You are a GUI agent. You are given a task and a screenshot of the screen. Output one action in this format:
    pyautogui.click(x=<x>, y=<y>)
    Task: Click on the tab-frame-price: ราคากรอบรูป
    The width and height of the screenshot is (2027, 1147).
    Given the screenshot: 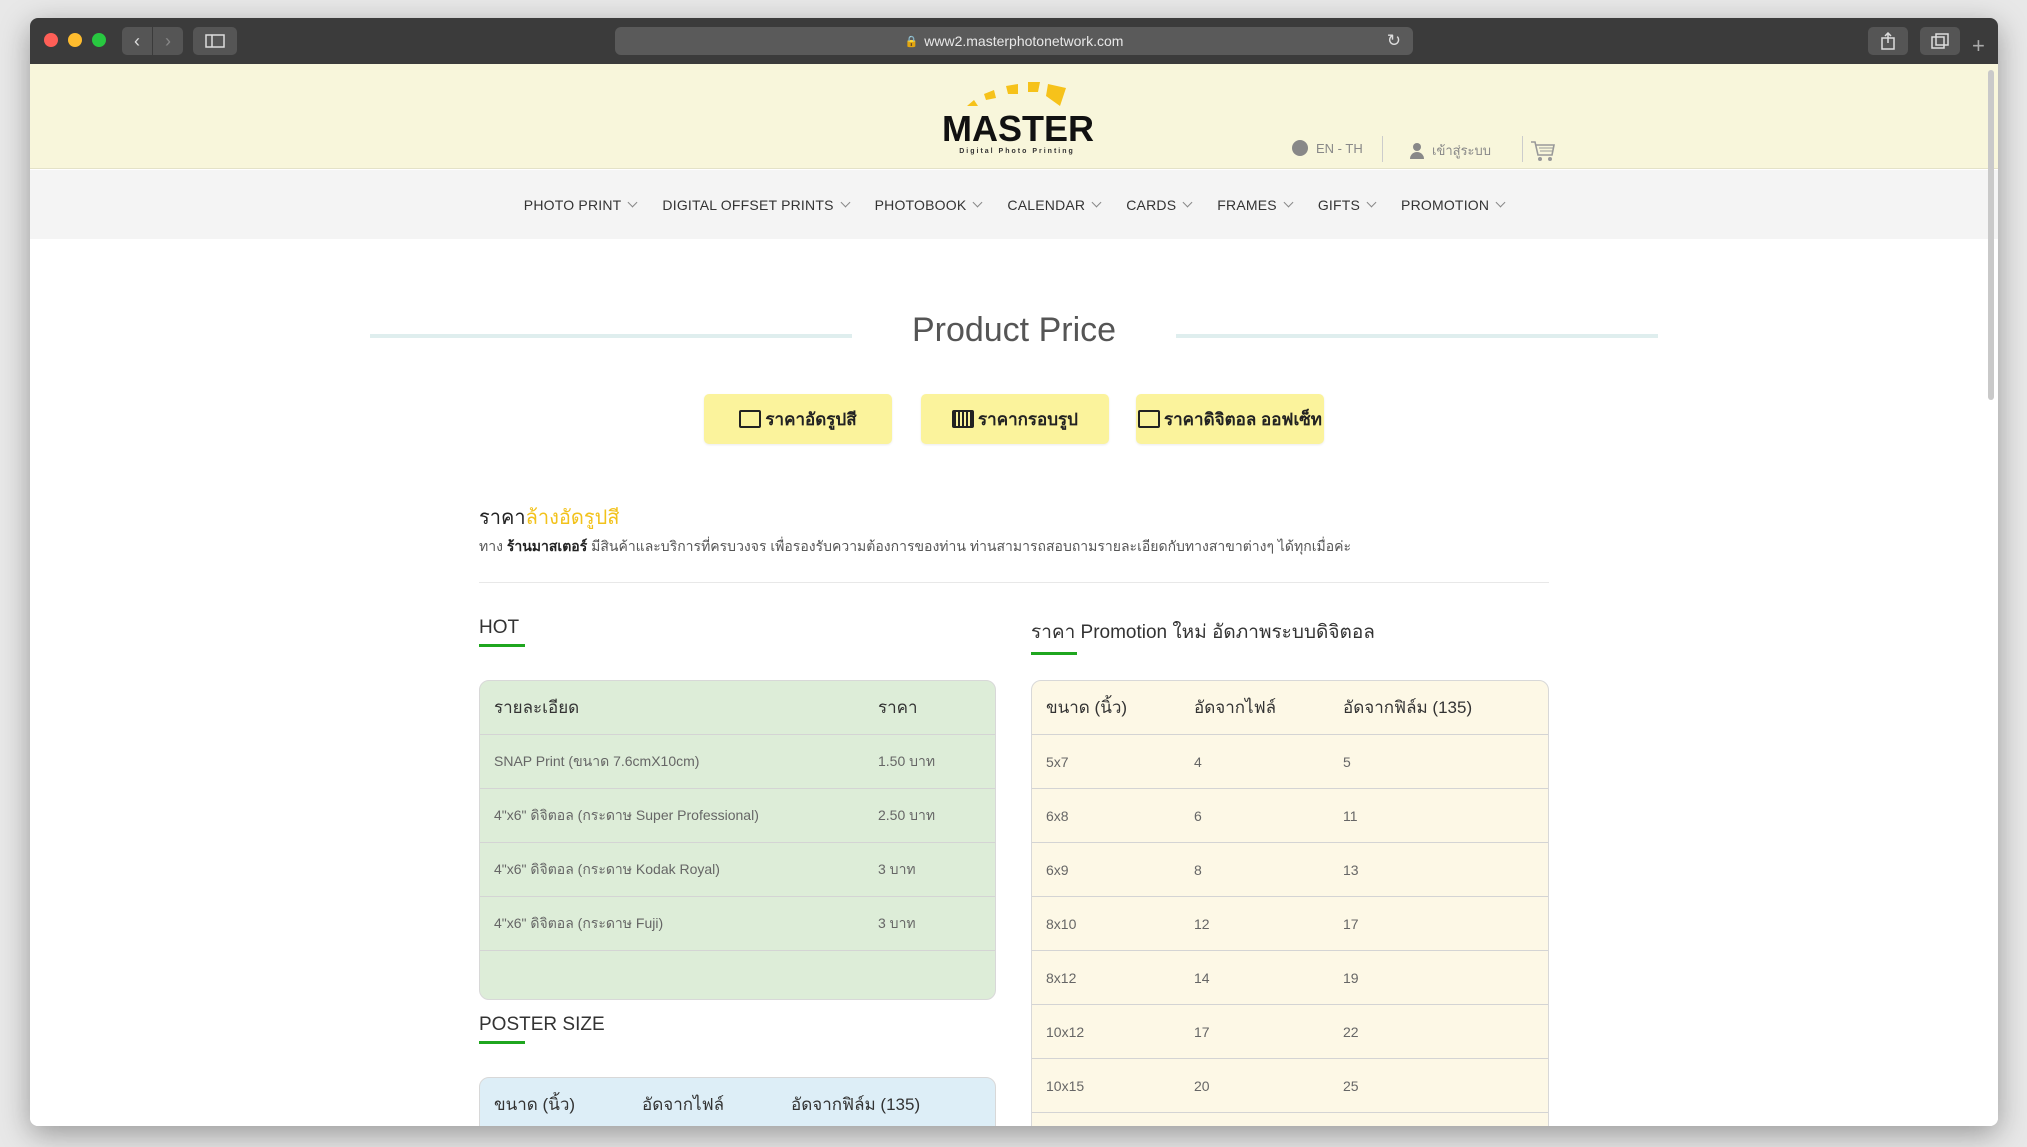 What is the action you would take?
    pyautogui.click(x=1015, y=419)
    